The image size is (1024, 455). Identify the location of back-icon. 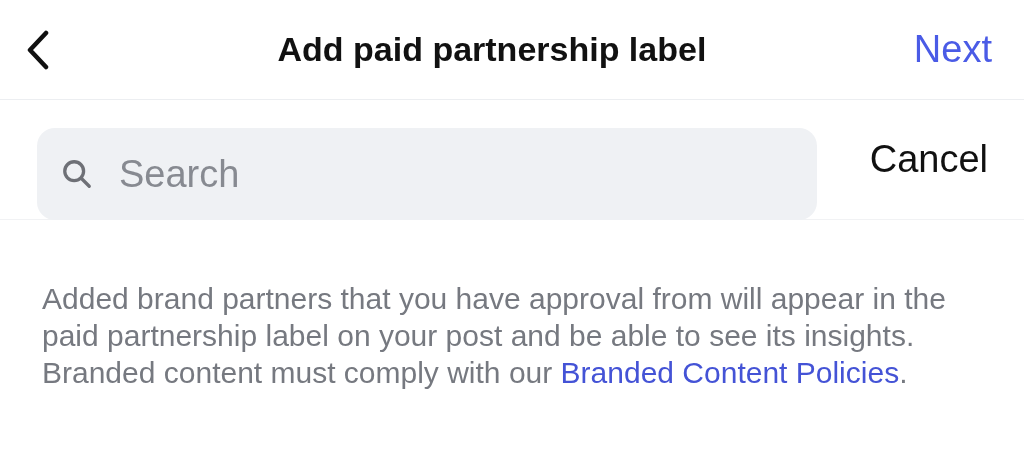
(38, 49).